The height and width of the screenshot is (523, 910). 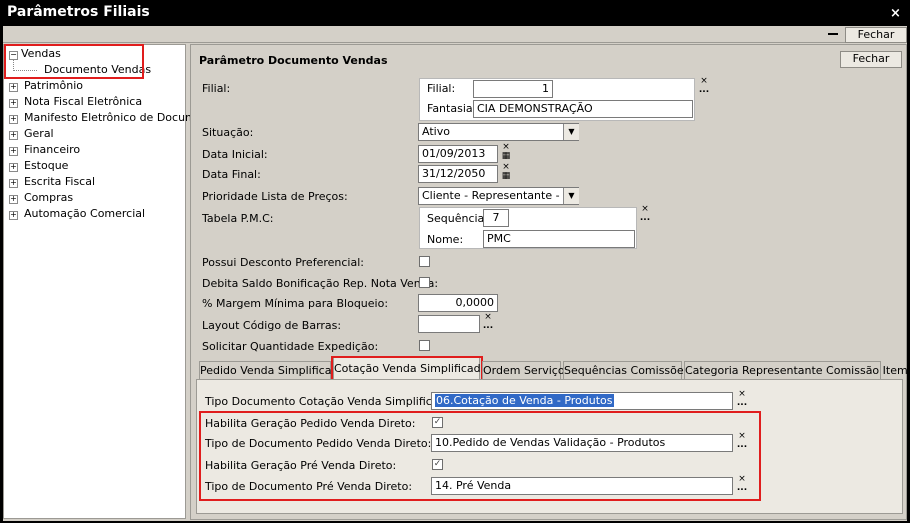 What do you see at coordinates (301, 465) in the screenshot?
I see `hab-pre-label: Habilita Geração Pré Venda Direto:` at bounding box center [301, 465].